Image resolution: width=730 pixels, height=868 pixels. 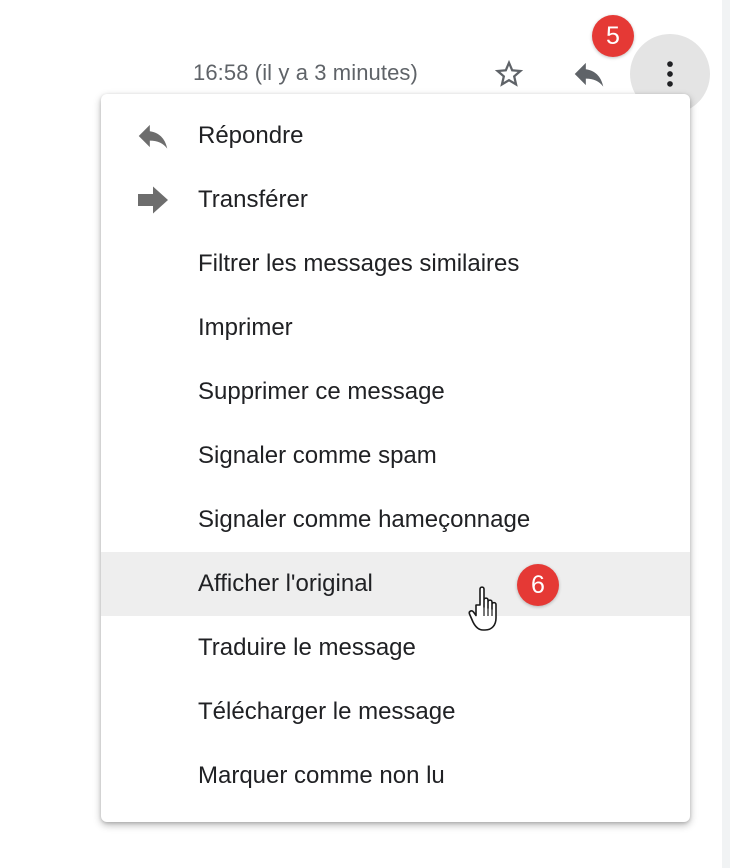 I want to click on menu-item-label: Marquer comme non lu, so click(x=321, y=775).